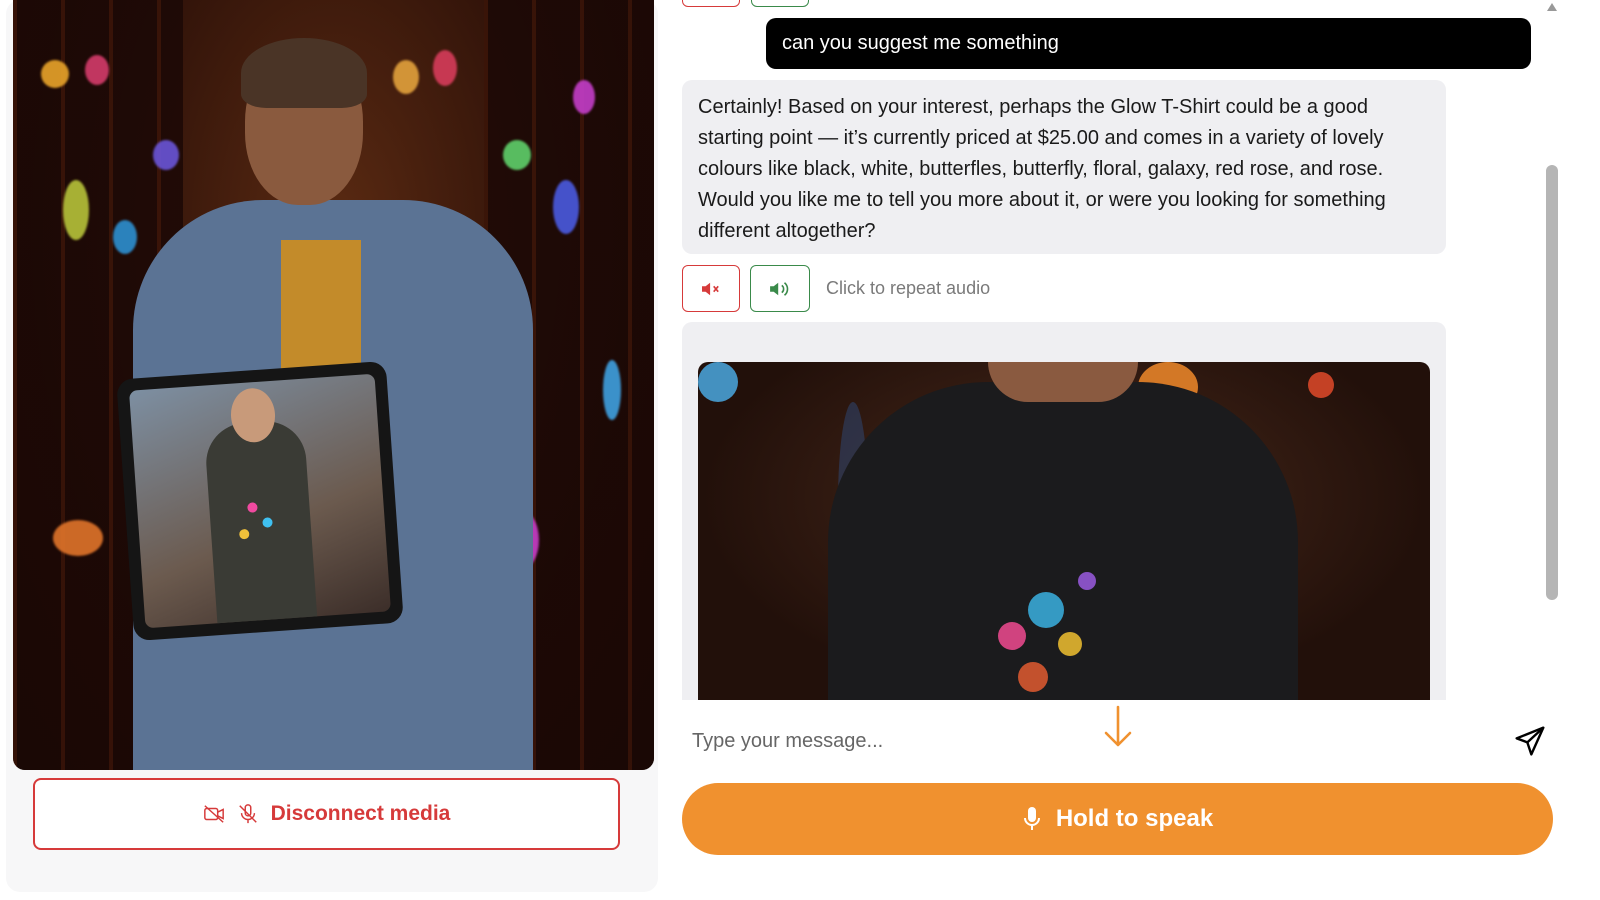 This screenshot has width=1600, height=900. What do you see at coordinates (247, 814) in the screenshot?
I see `mic-off-icon` at bounding box center [247, 814].